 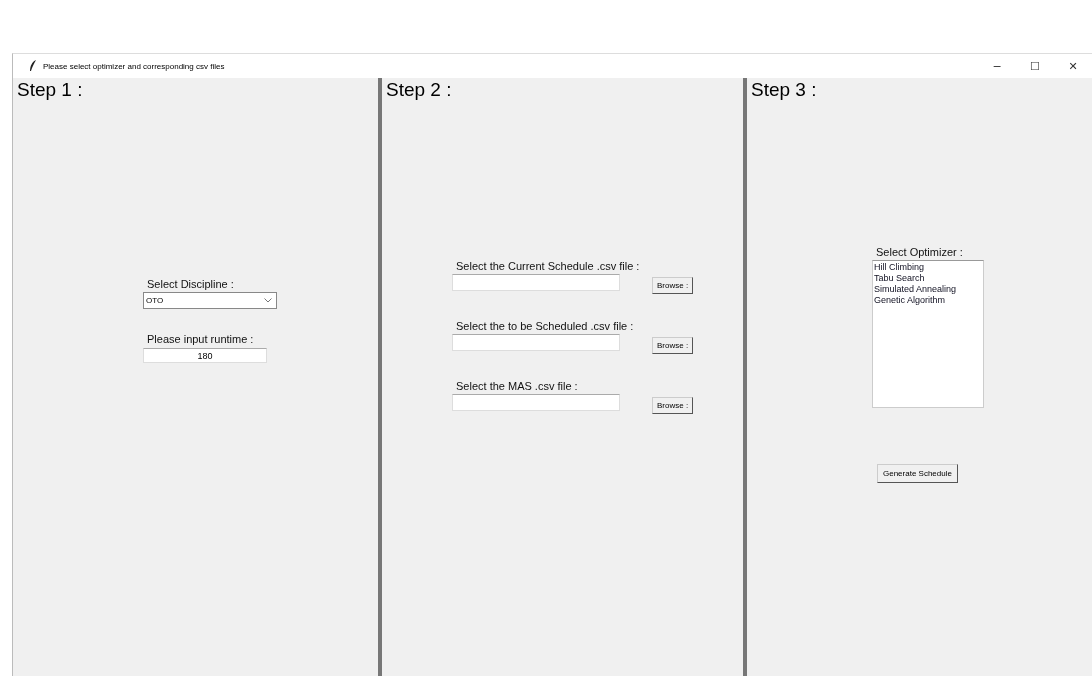 I want to click on step-heading: Step 3 :, so click(x=783, y=90).